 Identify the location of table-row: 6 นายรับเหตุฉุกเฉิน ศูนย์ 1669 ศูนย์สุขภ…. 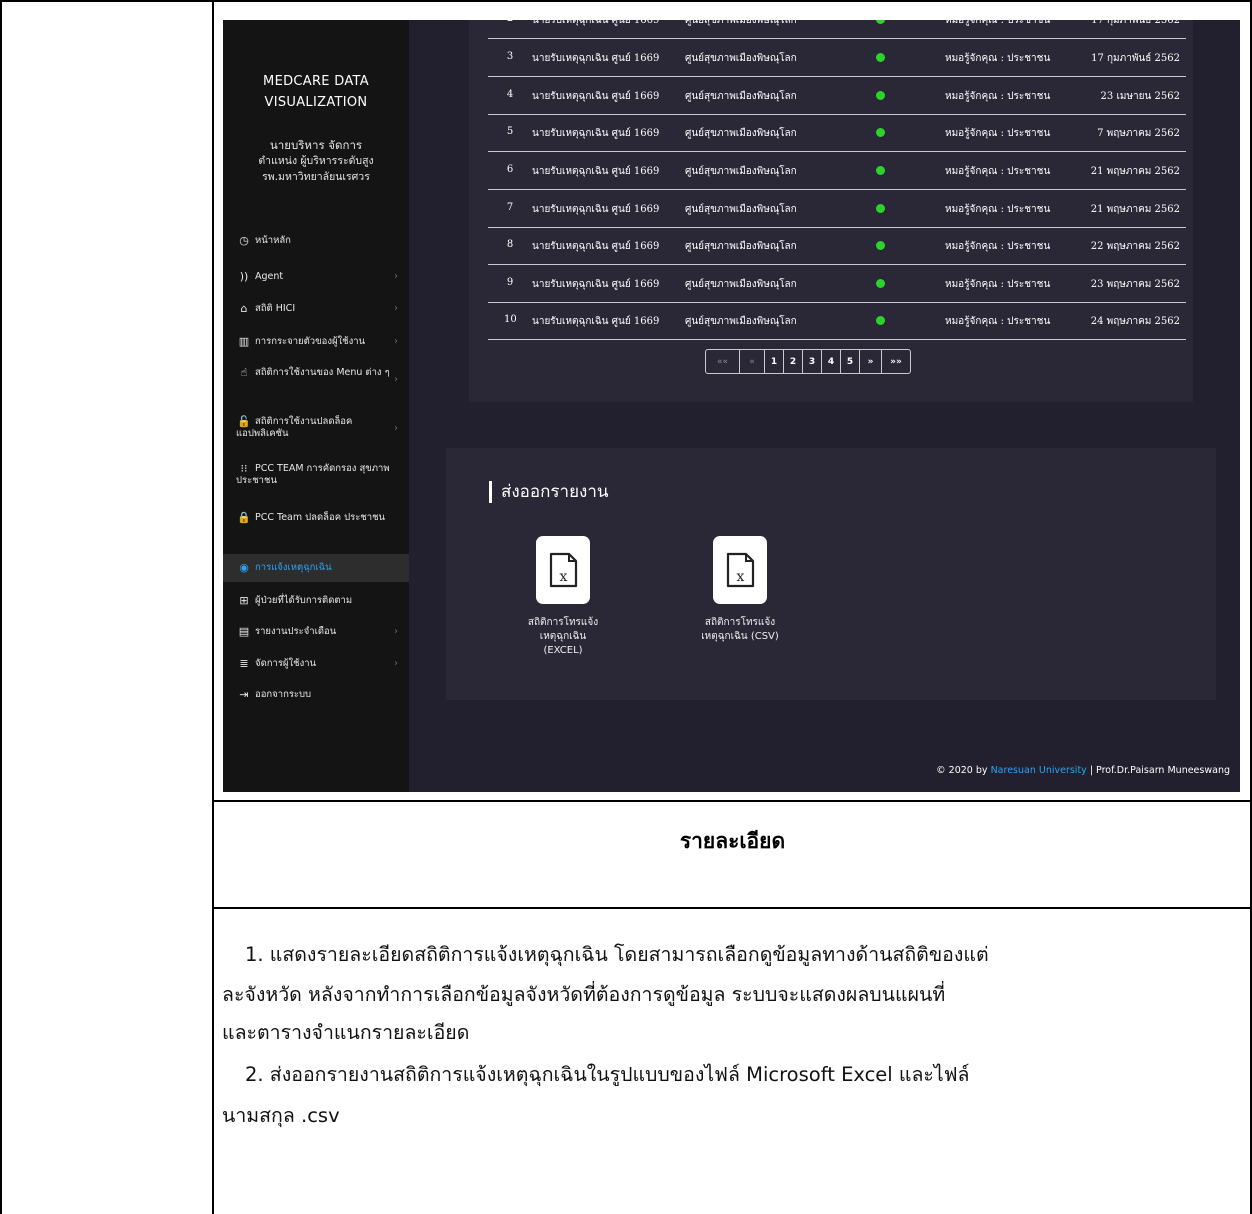
(837, 171).